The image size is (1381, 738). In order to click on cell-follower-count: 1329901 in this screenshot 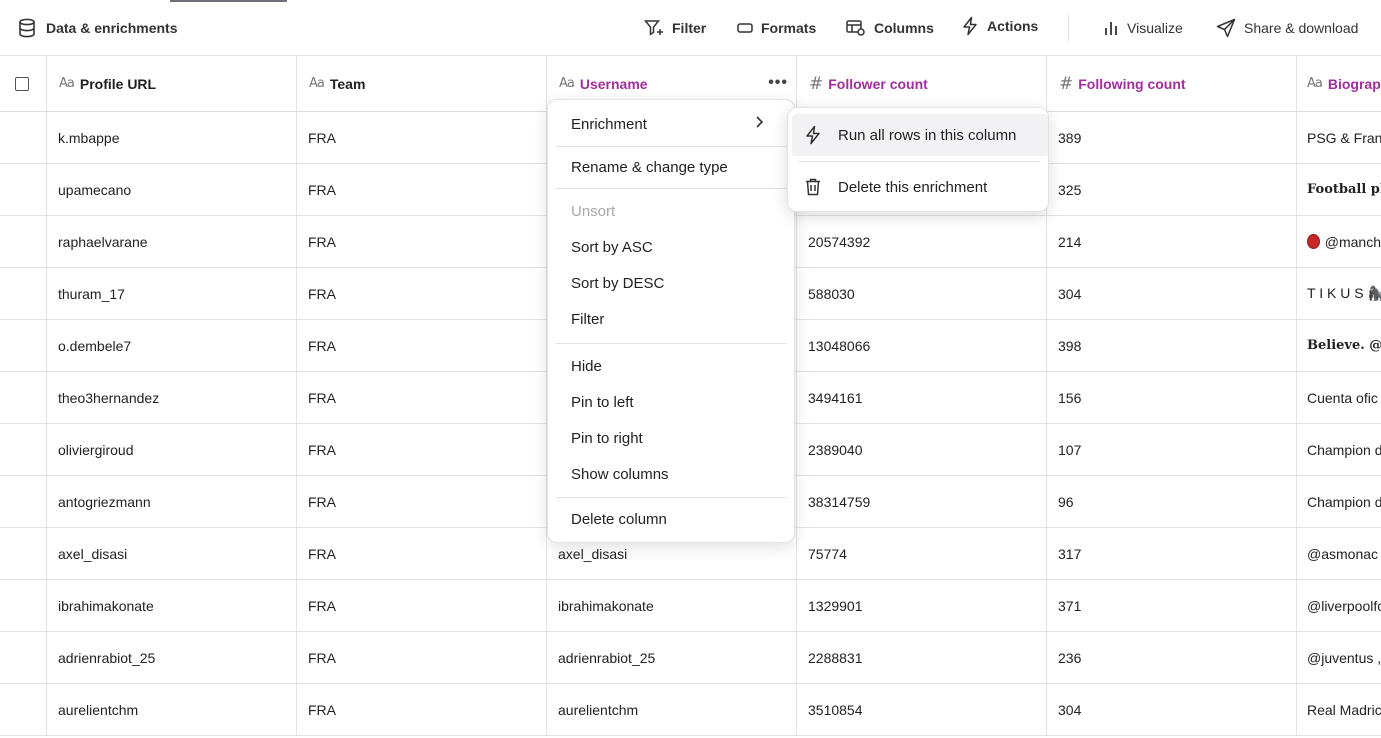, I will do `click(922, 605)`.